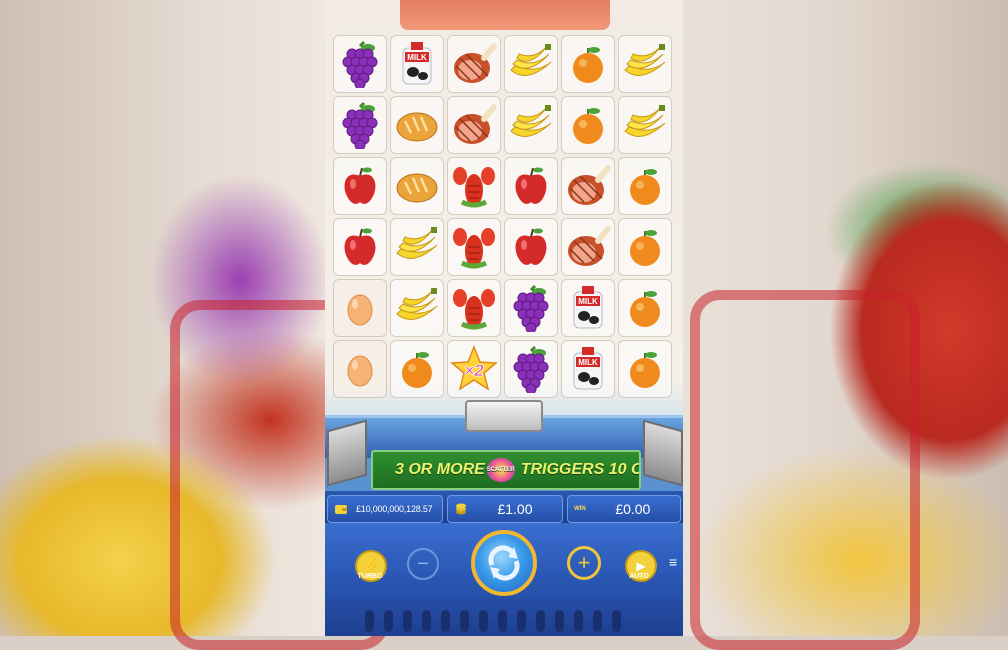  What do you see at coordinates (440, 469) in the screenshot?
I see `banner-text-part1: 3 OR MORE` at bounding box center [440, 469].